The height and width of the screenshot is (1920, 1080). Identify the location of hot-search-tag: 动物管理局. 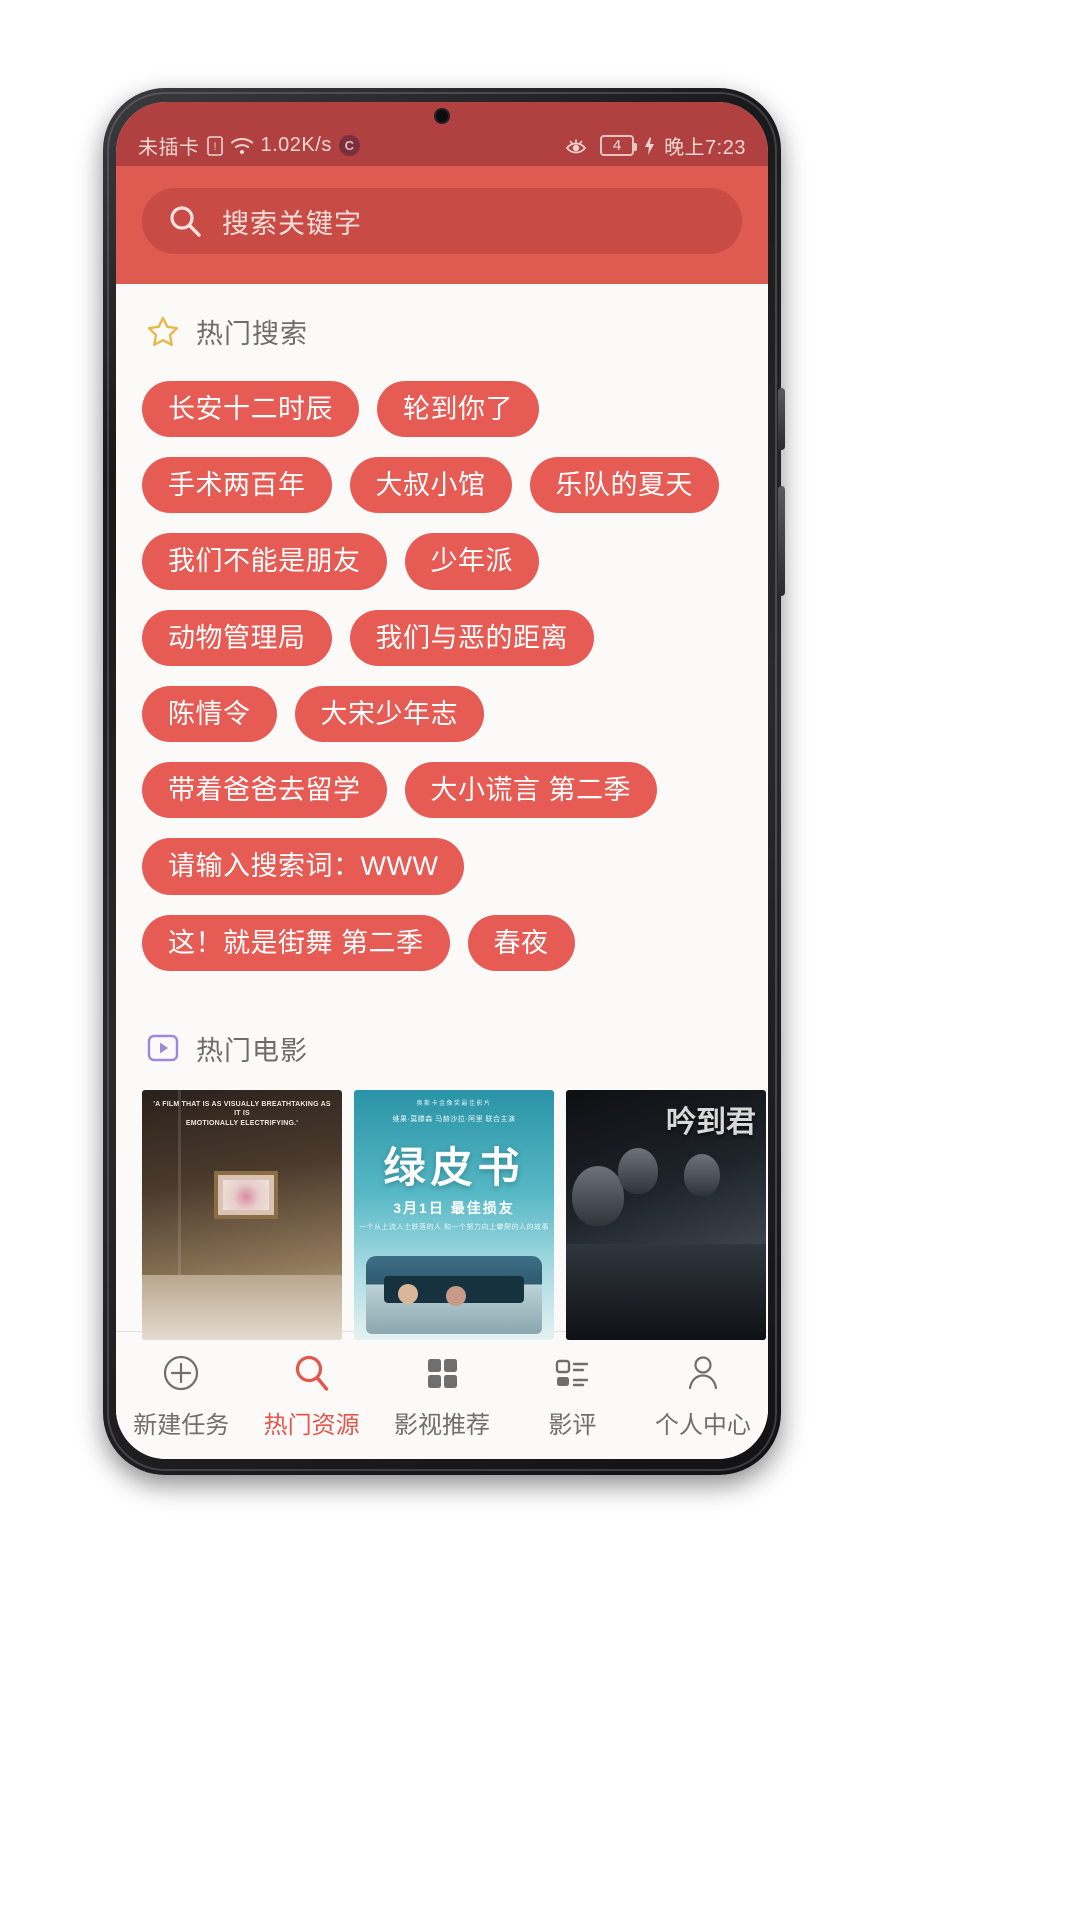
(237, 637).